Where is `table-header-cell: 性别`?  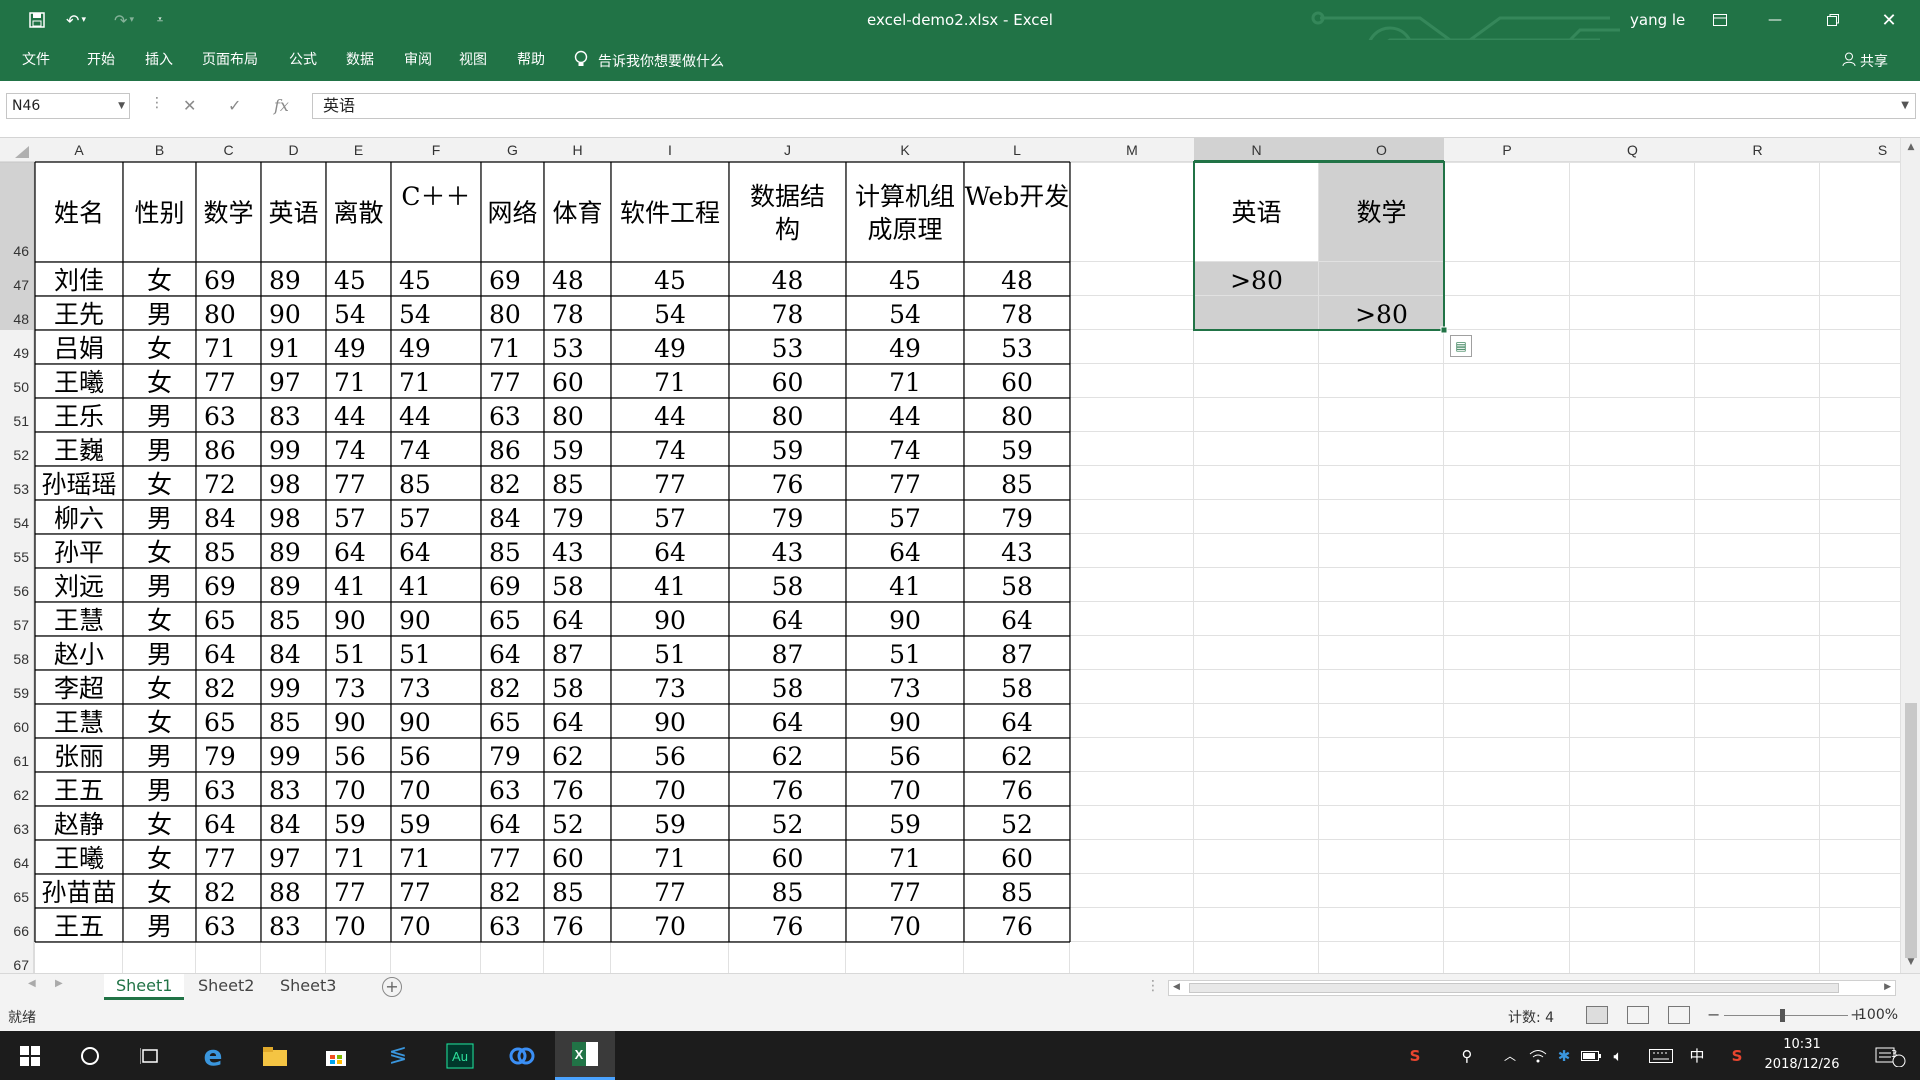
table-header-cell: 性别 is located at coordinates (159, 213).